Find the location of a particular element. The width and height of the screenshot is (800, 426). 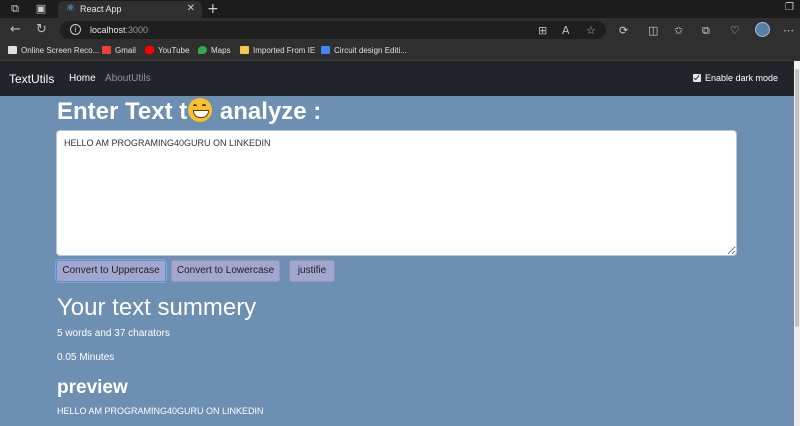

page-heading: Enter Text t analyze : is located at coordinates (189, 111).